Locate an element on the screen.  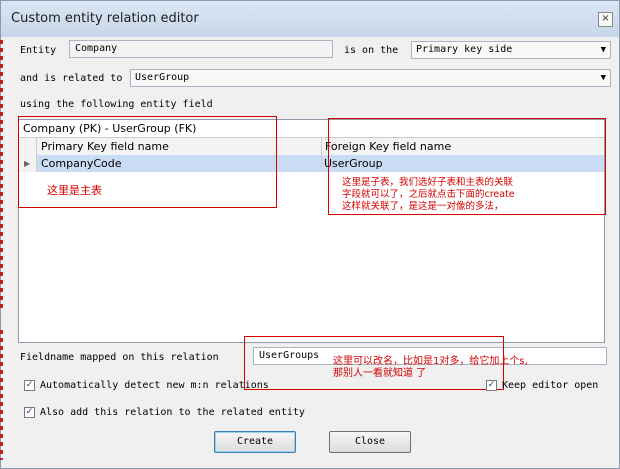
annotation-child-line3: 这样就关联了，是这是一对像的多法， is located at coordinates (423, 206).